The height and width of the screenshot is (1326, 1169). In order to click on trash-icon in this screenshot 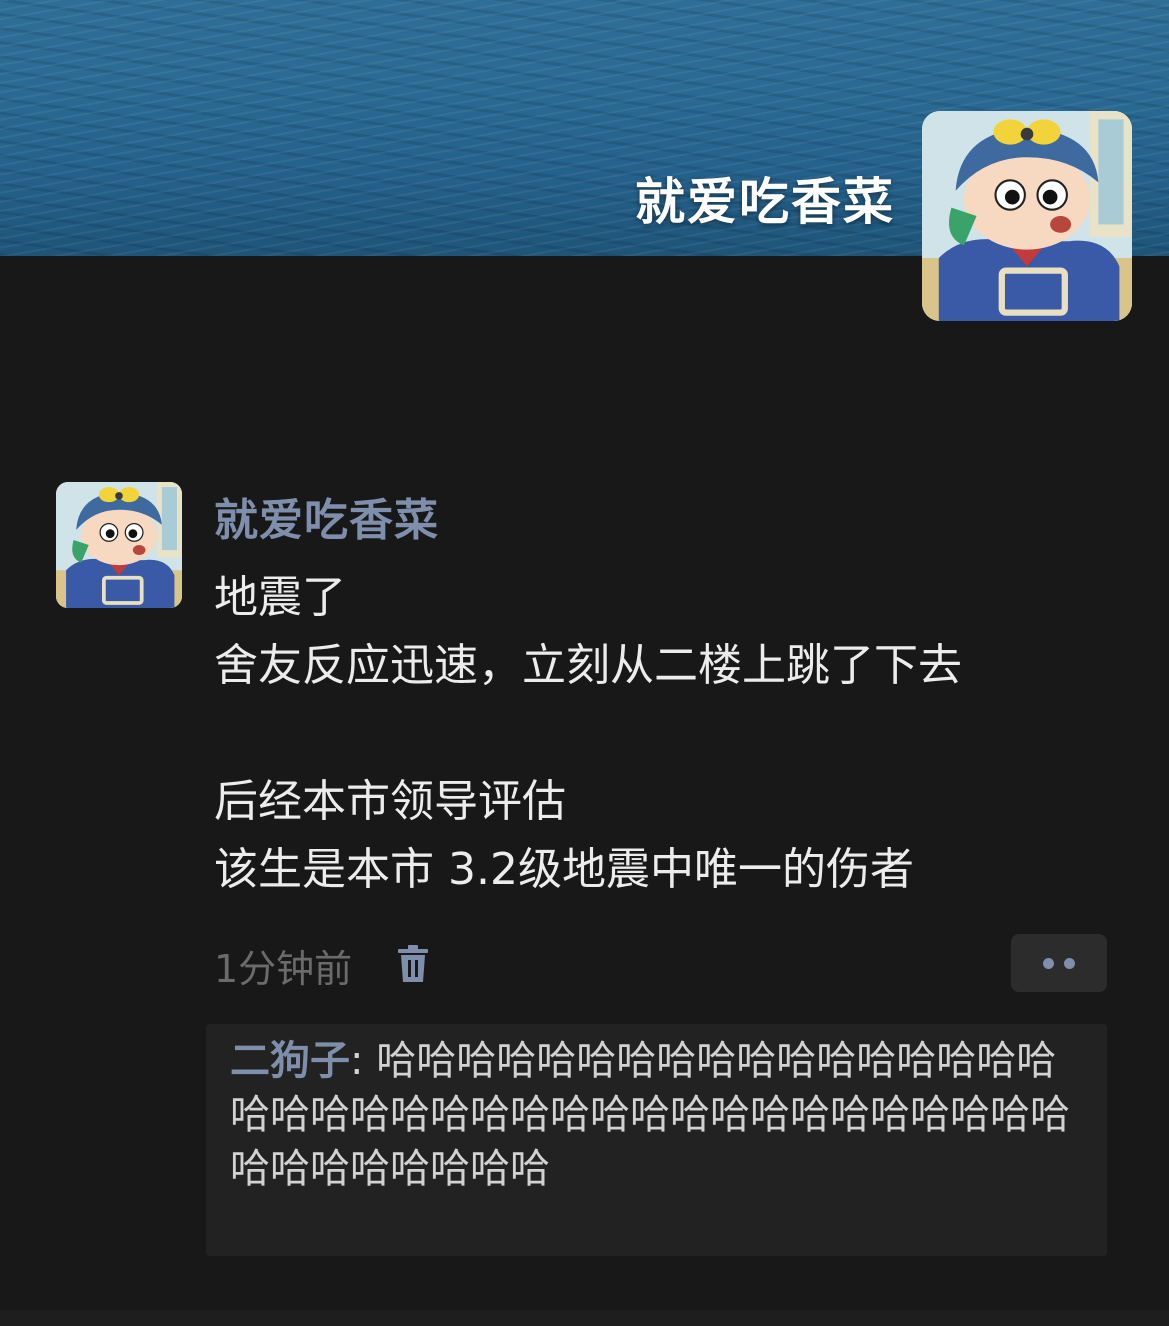, I will do `click(413, 964)`.